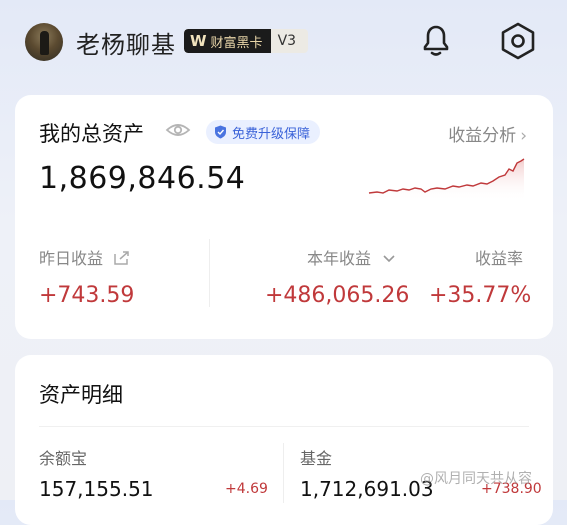 This screenshot has height=525, width=567. I want to click on return-rate-label: 收益率, so click(499, 258).